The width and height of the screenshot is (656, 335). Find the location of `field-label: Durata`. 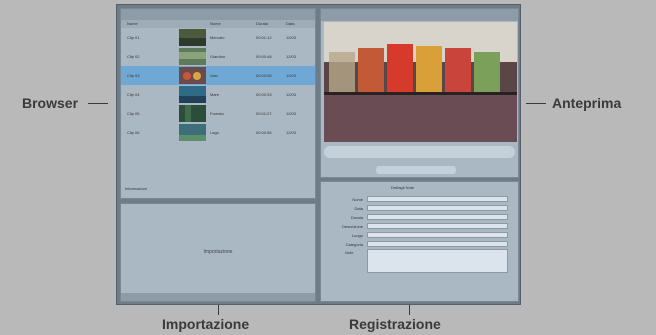

field-label: Durata is located at coordinates (356, 217).